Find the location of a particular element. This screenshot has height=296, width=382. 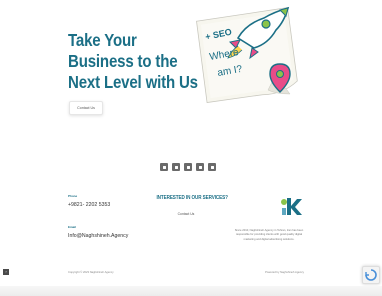

social-icons is located at coordinates (188, 167).